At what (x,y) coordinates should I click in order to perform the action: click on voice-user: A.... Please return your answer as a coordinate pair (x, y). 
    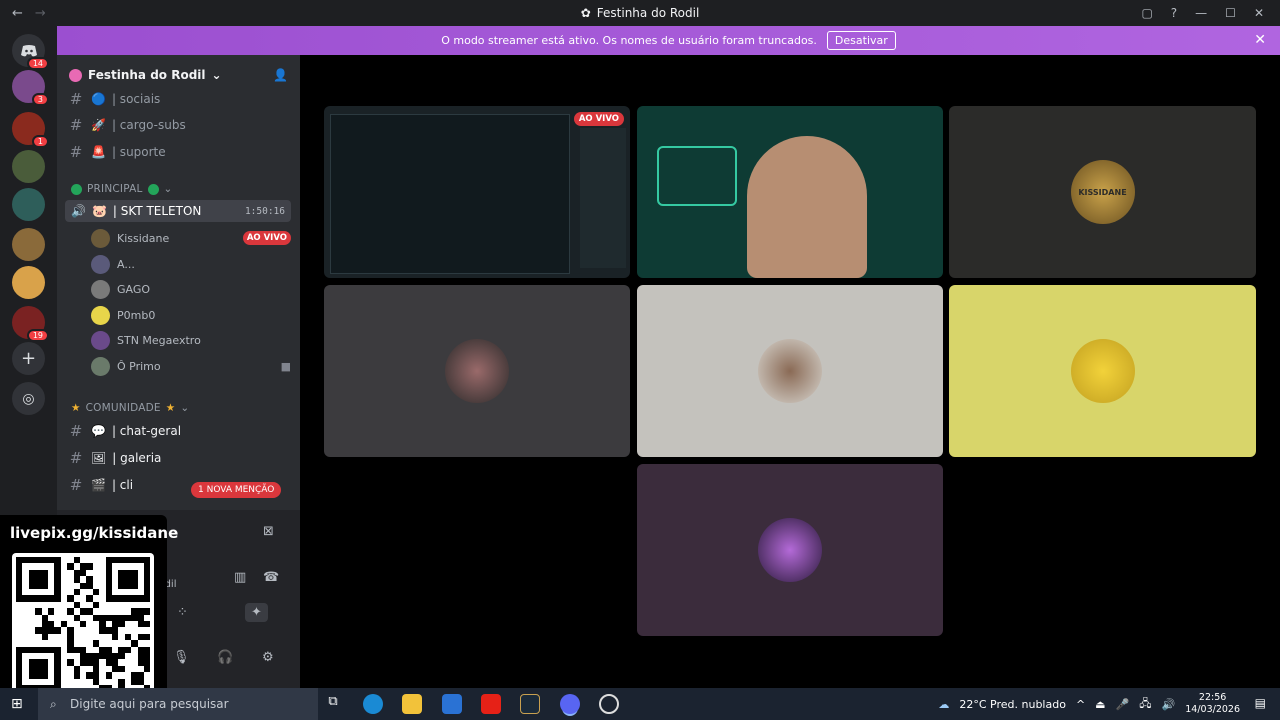
    Looking at the image, I should click on (191, 264).